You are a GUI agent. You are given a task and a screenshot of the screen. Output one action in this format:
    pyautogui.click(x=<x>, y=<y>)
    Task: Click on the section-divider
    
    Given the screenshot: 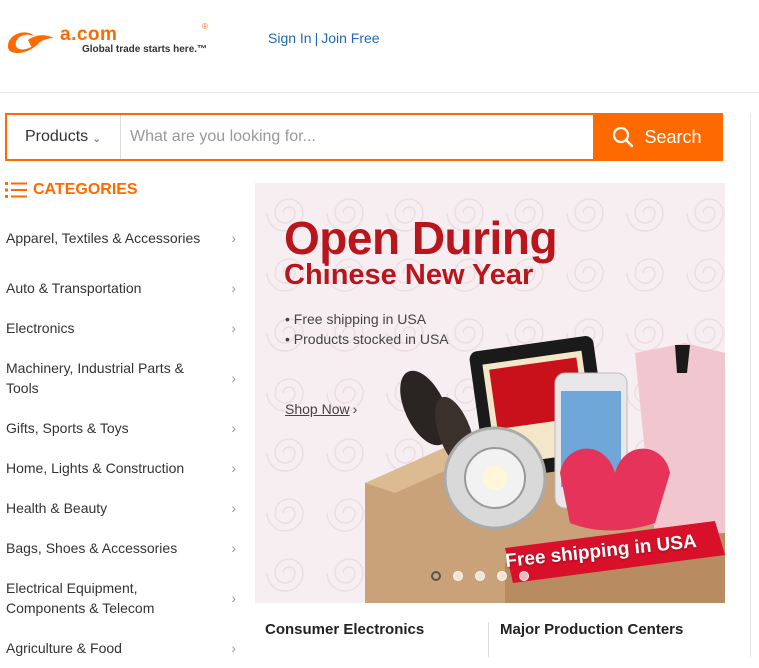 What is the action you would take?
    pyautogui.click(x=488, y=639)
    